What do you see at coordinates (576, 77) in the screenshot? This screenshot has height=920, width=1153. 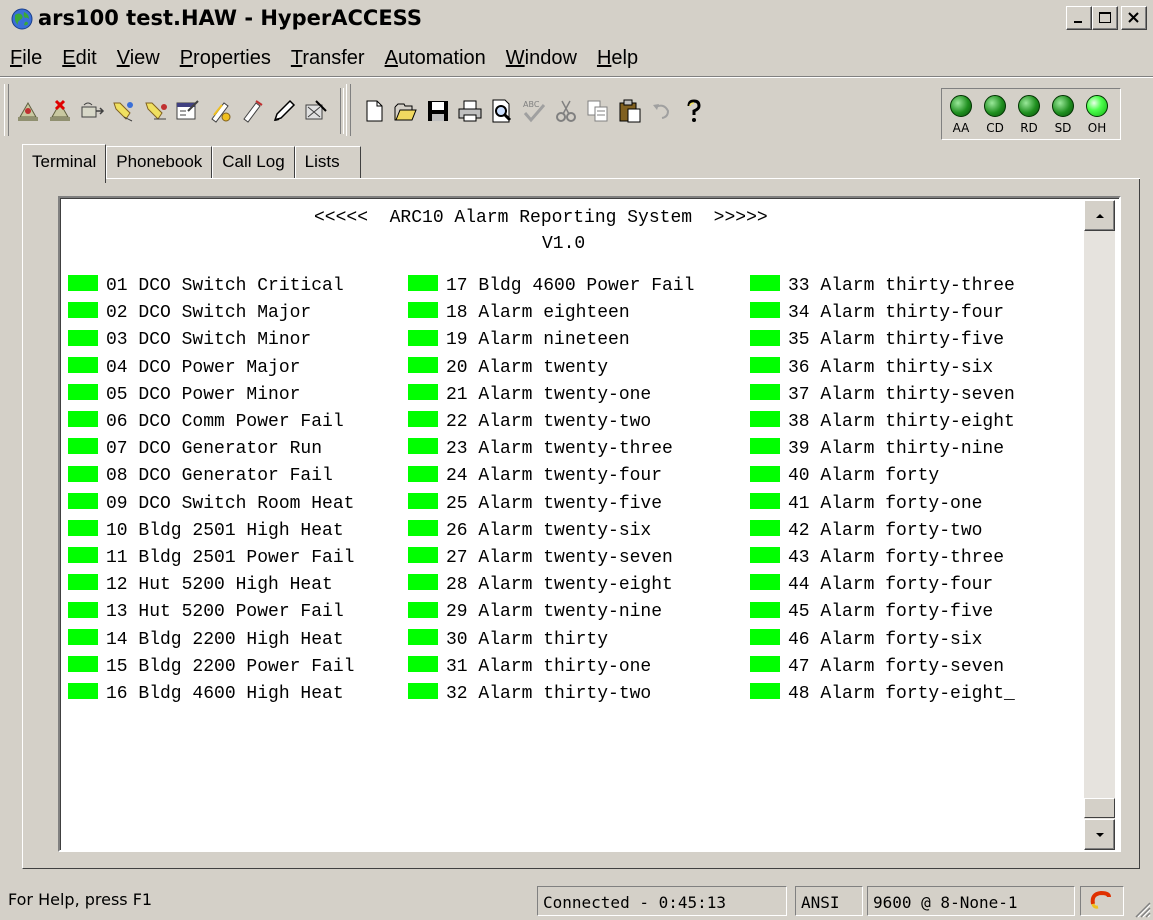 I see `menu-divider` at bounding box center [576, 77].